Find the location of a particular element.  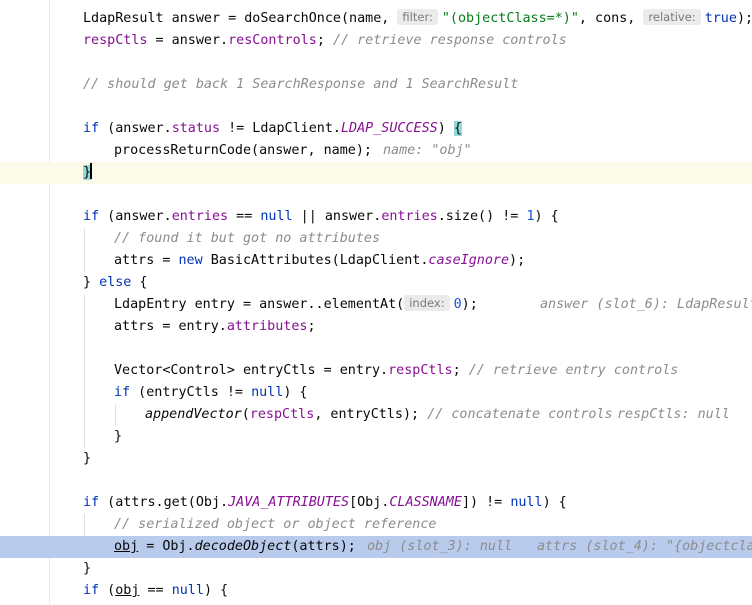

code-line-11: // found it but got no attributes is located at coordinates (376, 239).